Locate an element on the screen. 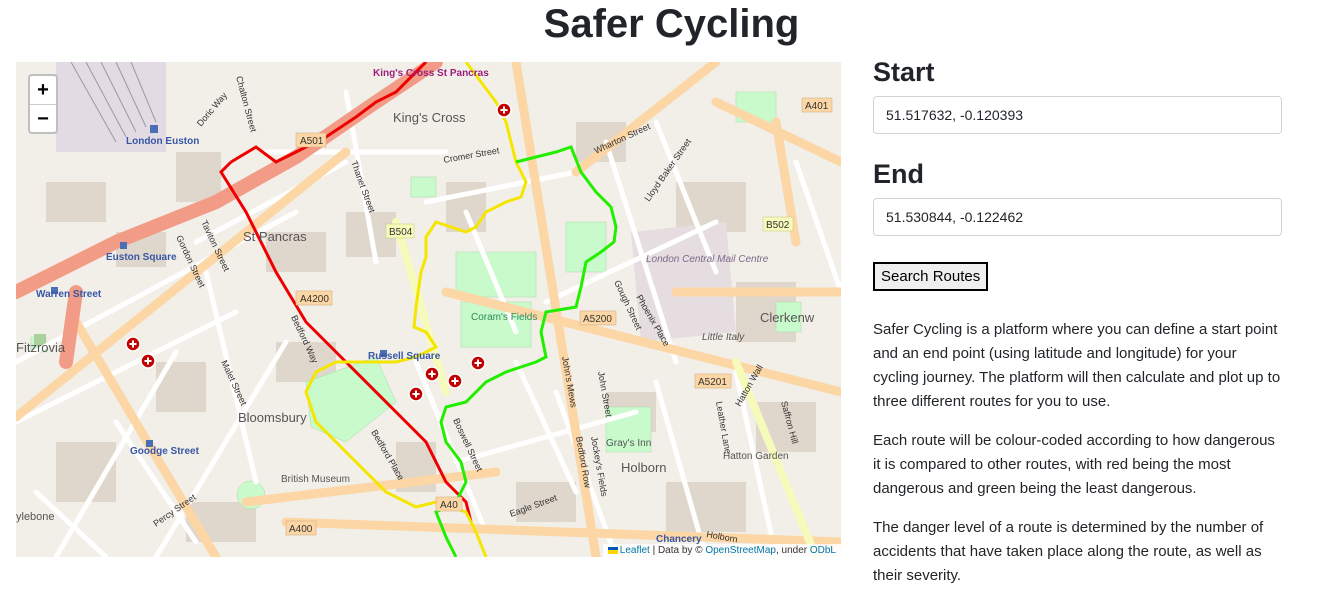  poi-british-museum: British Museum is located at coordinates (315, 479).